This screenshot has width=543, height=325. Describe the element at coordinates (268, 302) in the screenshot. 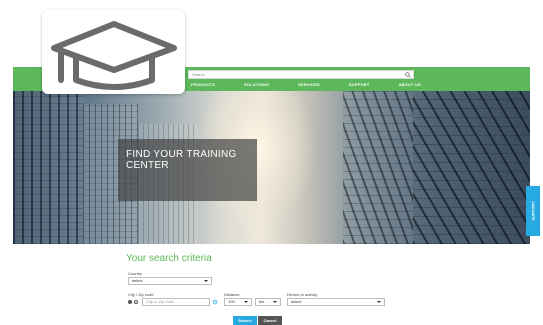

I see `distance-unit-select: km` at that location.